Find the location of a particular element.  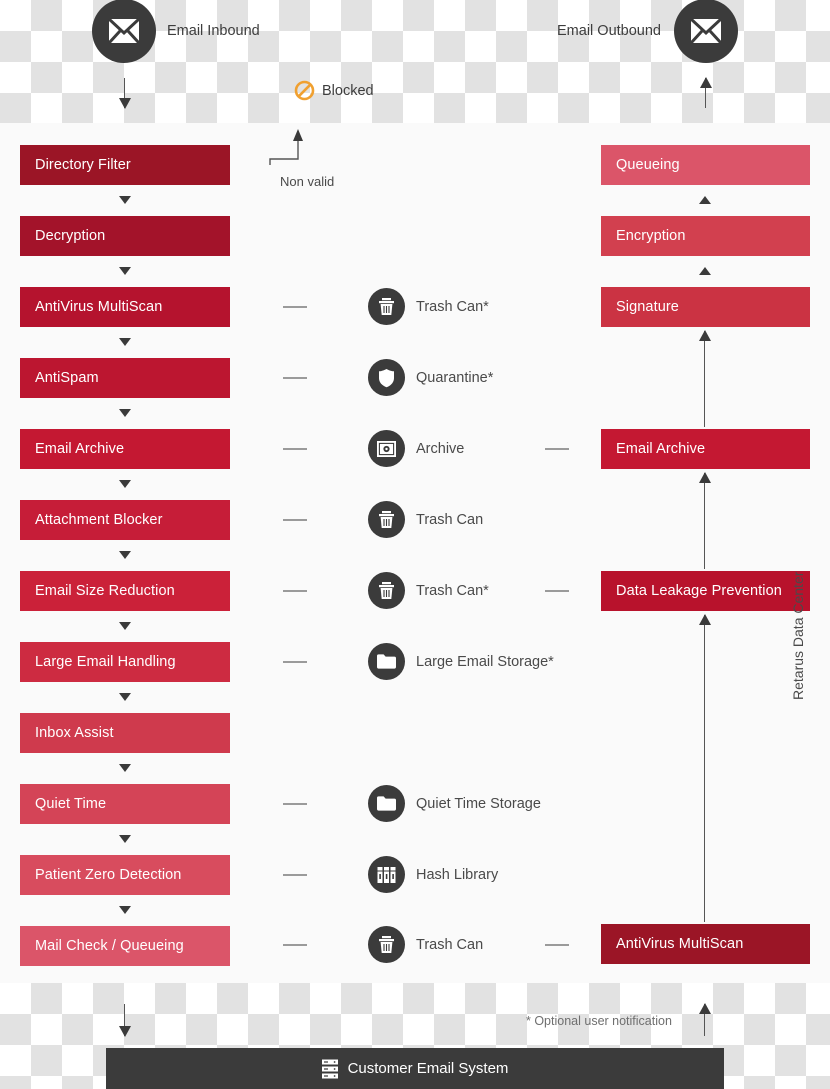

storage-label-trash-can-4: Trash Can is located at coordinates (450, 944).